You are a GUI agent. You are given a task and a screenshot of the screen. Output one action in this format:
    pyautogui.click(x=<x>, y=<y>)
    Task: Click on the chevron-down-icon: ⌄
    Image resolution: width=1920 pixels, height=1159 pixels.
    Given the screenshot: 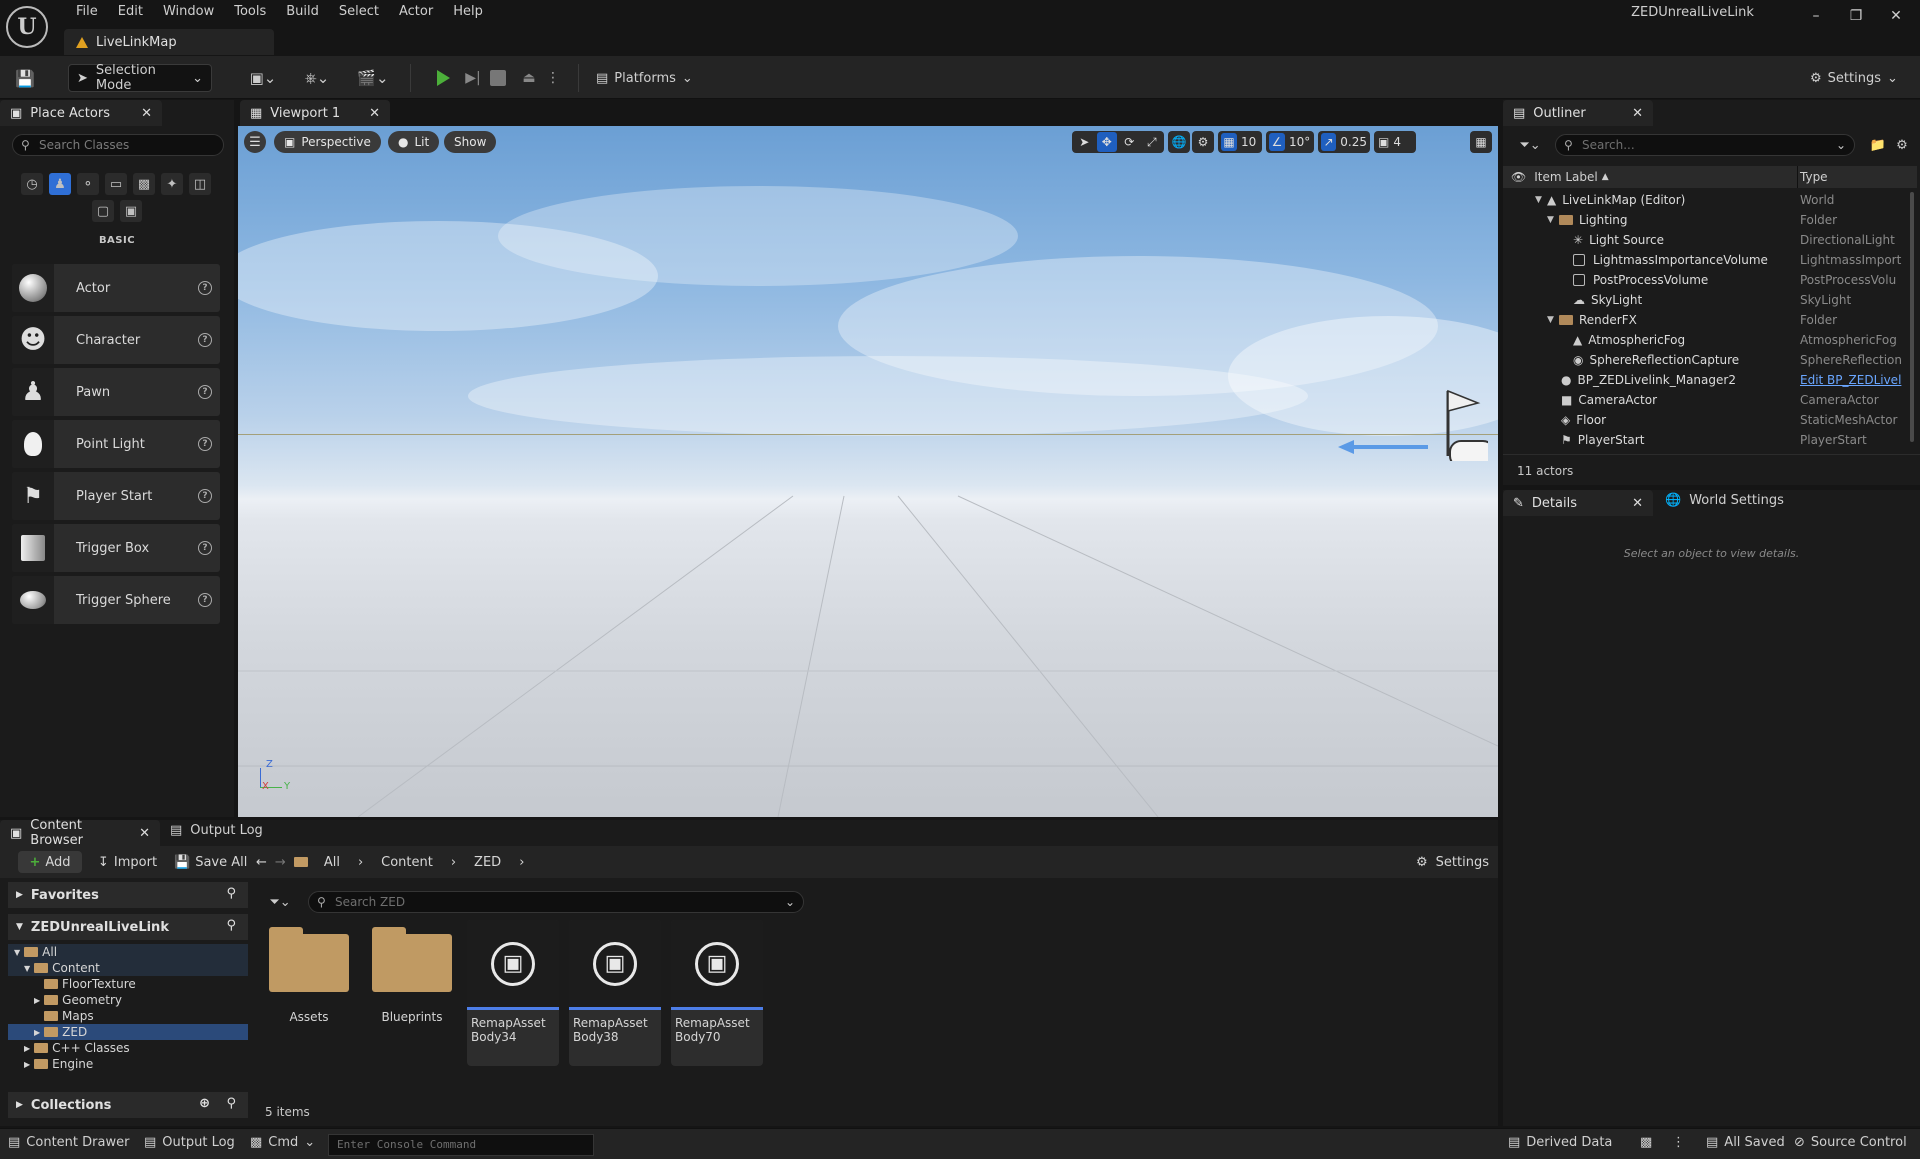 What is the action you would take?
    pyautogui.click(x=790, y=902)
    